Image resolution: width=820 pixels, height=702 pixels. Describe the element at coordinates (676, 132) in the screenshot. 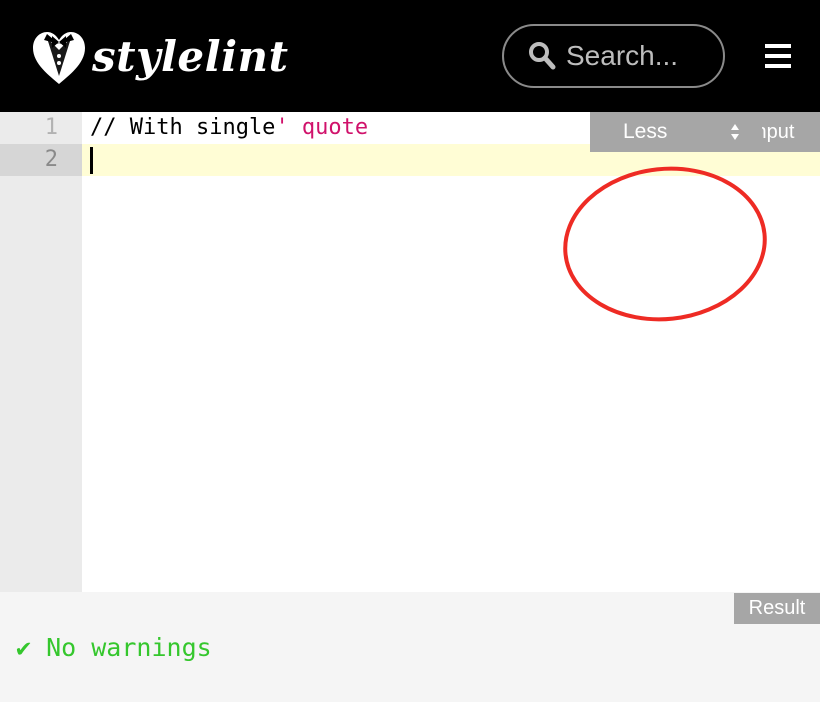

I see `syntax-select: Less` at that location.